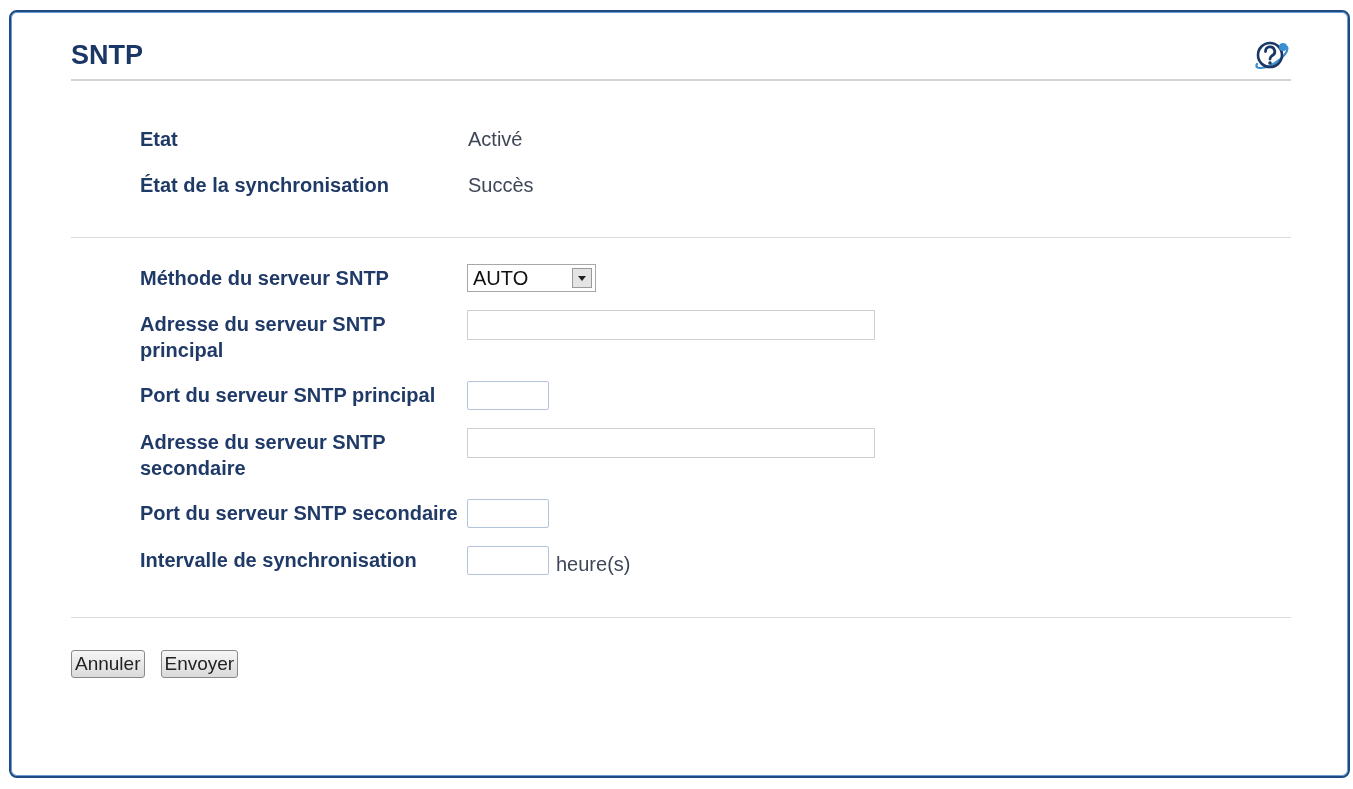  What do you see at coordinates (531, 278) in the screenshot?
I see `method-dropdown: AUTO` at bounding box center [531, 278].